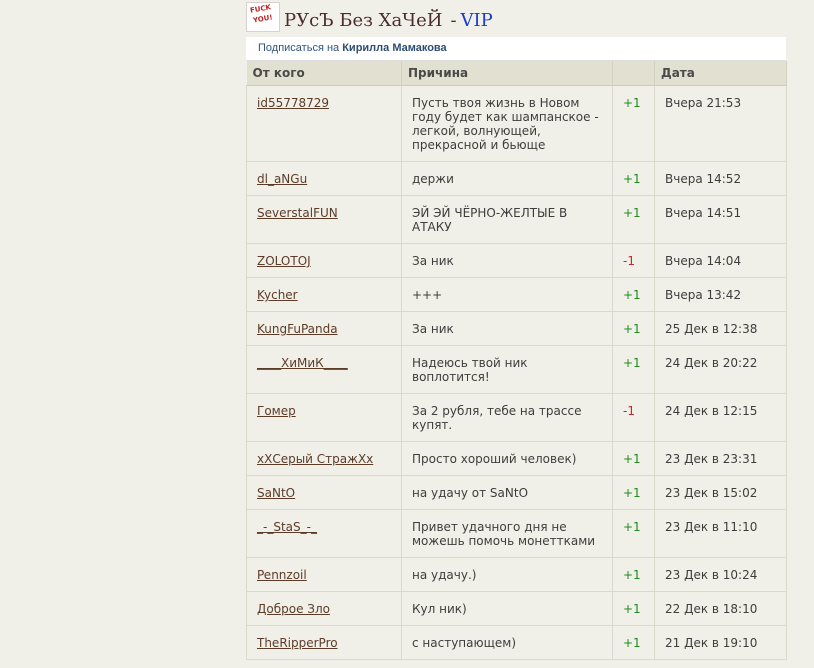  Describe the element at coordinates (507, 492) in the screenshot. I see `cell-reason: на удачу от SaNtO` at that location.